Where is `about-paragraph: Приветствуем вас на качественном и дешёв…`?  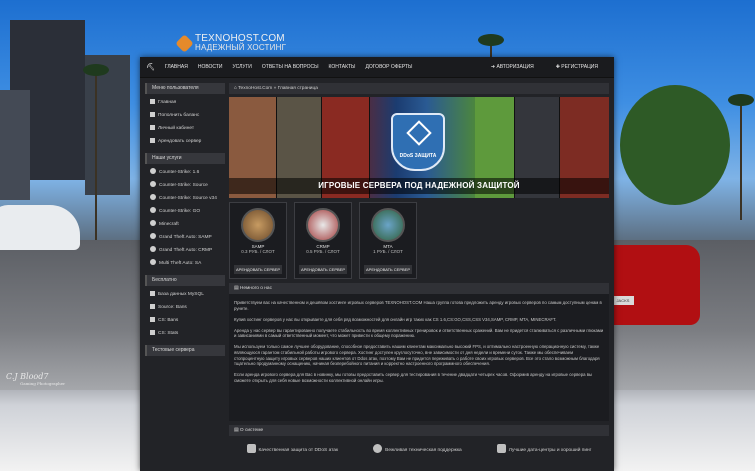 about-paragraph: Приветствуем вас на качественном и дешёв… is located at coordinates (418, 305).